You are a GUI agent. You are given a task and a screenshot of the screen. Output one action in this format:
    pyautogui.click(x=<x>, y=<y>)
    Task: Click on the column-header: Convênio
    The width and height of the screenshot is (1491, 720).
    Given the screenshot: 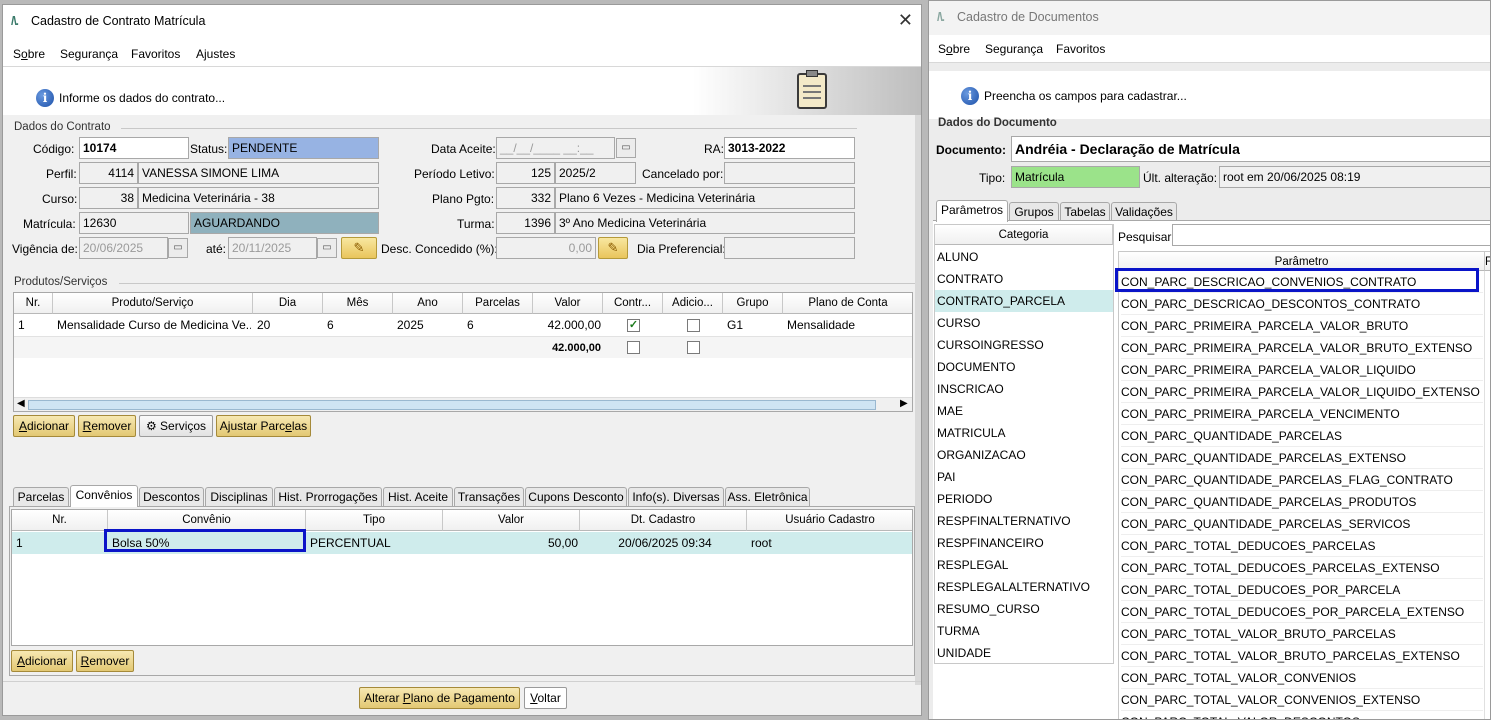 What is the action you would take?
    pyautogui.click(x=207, y=520)
    